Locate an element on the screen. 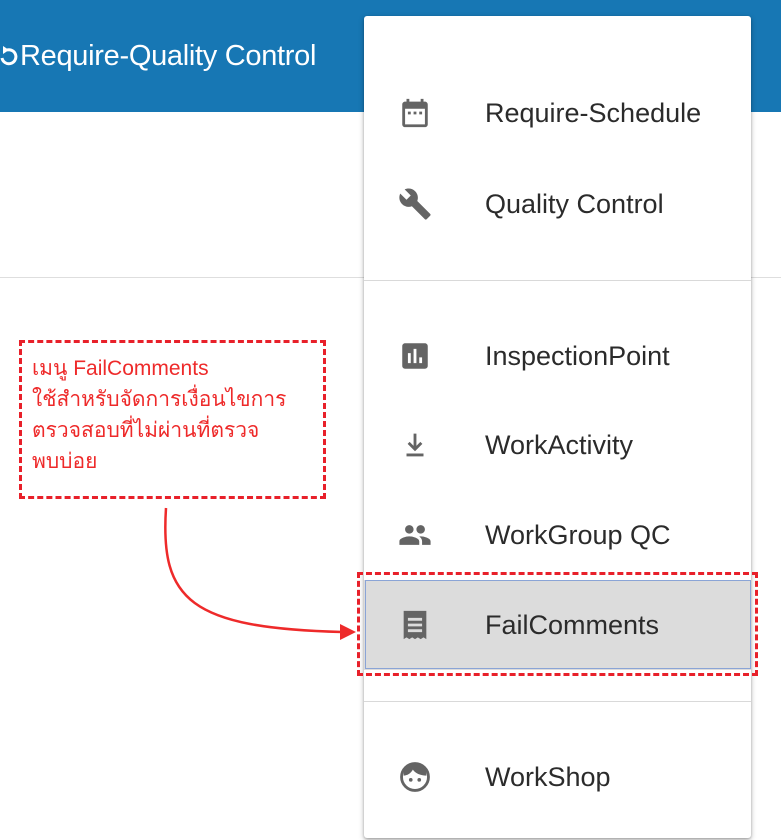 This screenshot has height=840, width=781. menu-item-fail-comments: FailComments is located at coordinates (557, 625).